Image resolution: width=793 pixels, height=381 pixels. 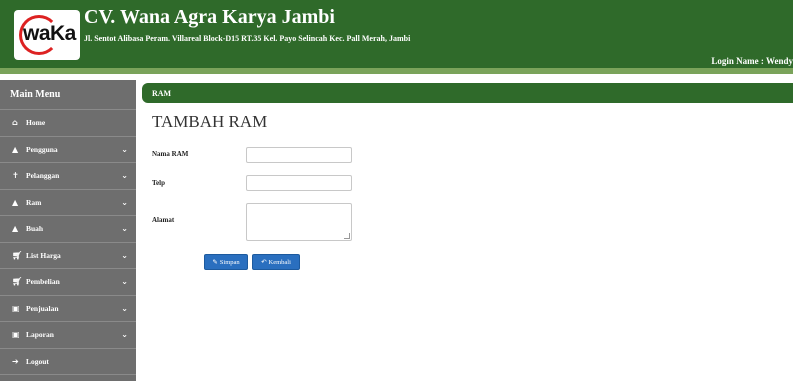 I want to click on sidebar-item-label: Laporan, so click(x=40, y=335).